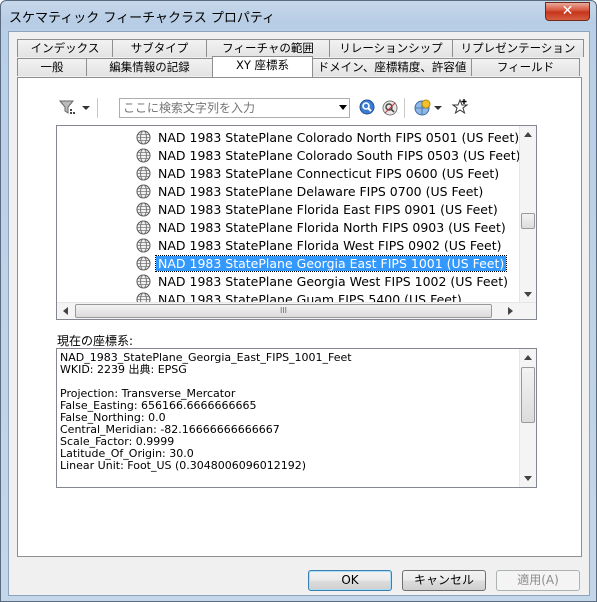 The image size is (597, 602). What do you see at coordinates (65, 48) in the screenshot?
I see `tab-index: インデックス` at bounding box center [65, 48].